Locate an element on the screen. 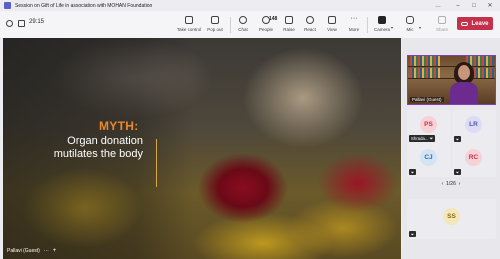  teams-logo-icon is located at coordinates (7, 5).